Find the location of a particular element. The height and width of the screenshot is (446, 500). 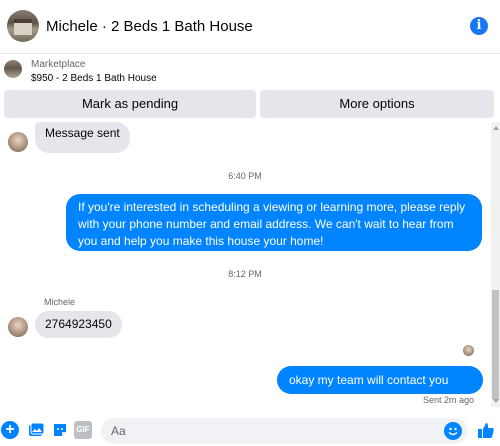

message-bubble-outgoing: okay my team will contact you soon. is located at coordinates (380, 386).